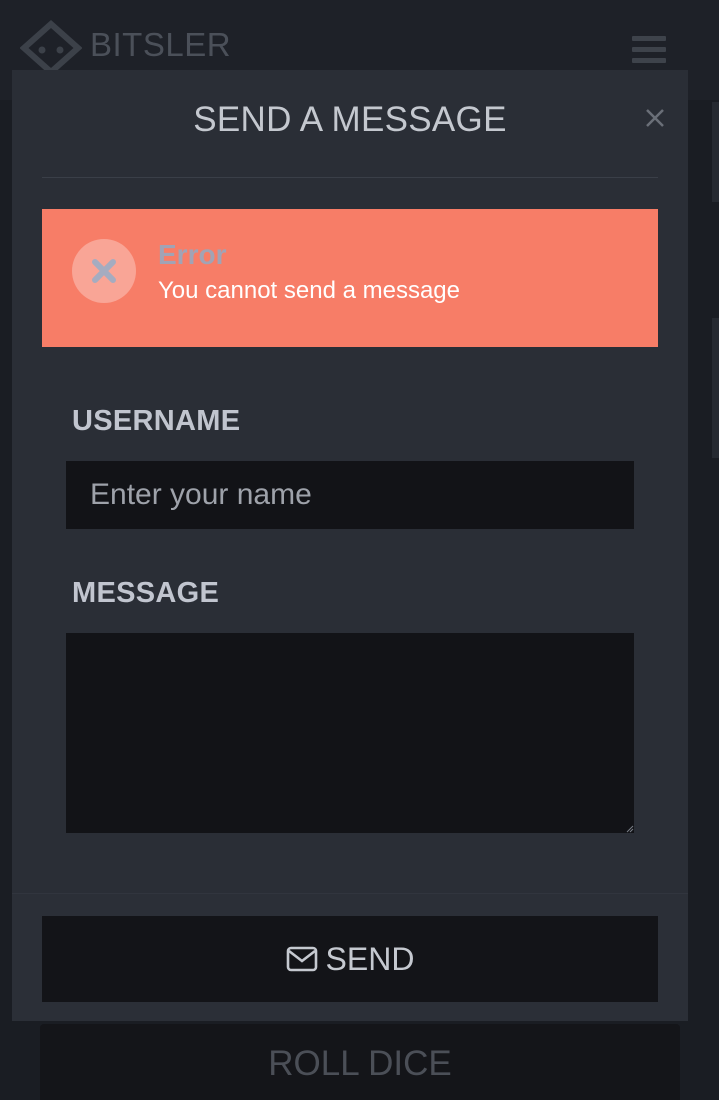 Image resolution: width=719 pixels, height=1100 pixels. What do you see at coordinates (161, 44) in the screenshot?
I see `brand-name: BITSLER` at bounding box center [161, 44].